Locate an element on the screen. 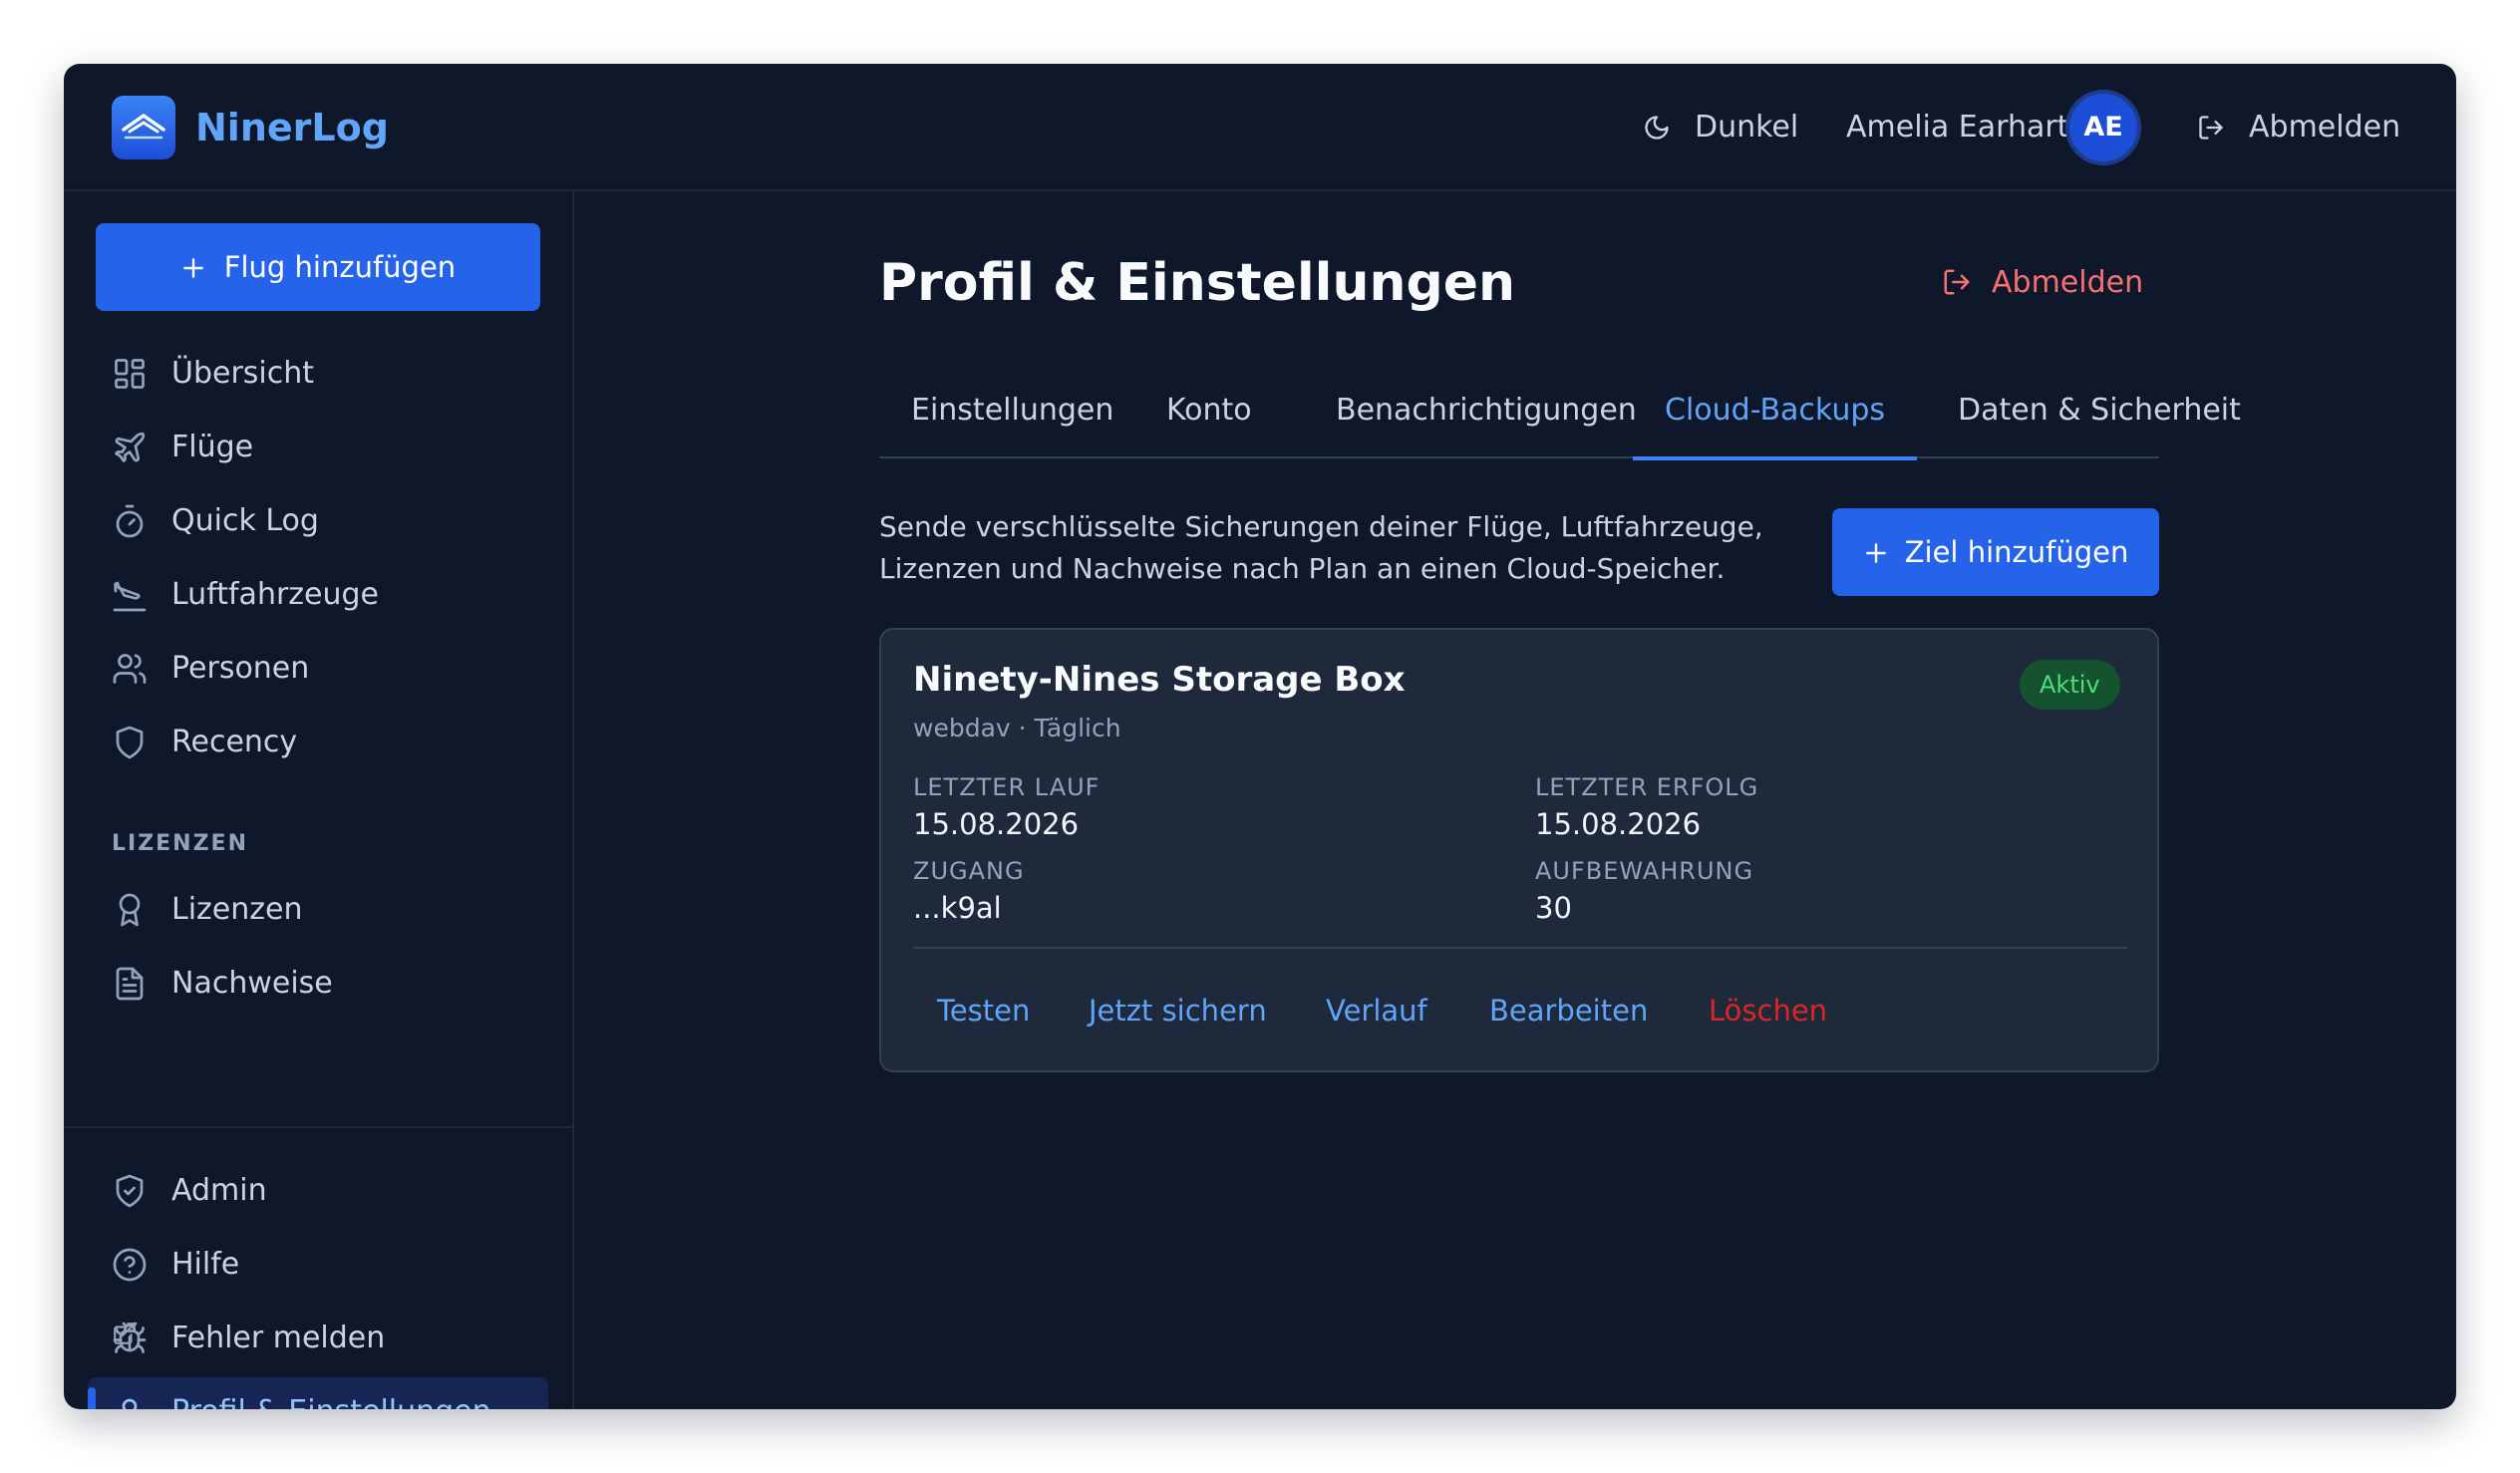  sidebar-divider is located at coordinates (318, 1127).